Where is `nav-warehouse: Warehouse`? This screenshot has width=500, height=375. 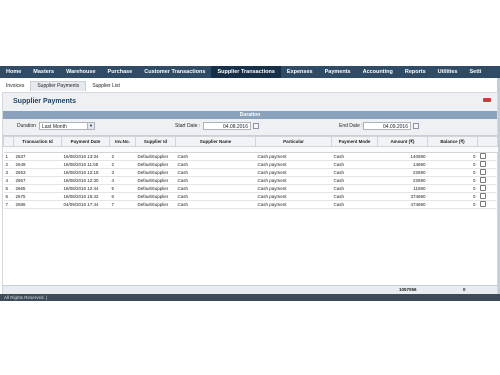 nav-warehouse: Warehouse is located at coordinates (80, 72).